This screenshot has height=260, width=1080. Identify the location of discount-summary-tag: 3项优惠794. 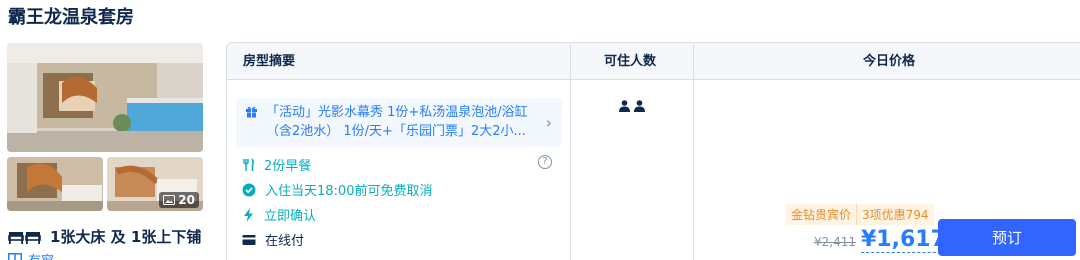
(895, 214).